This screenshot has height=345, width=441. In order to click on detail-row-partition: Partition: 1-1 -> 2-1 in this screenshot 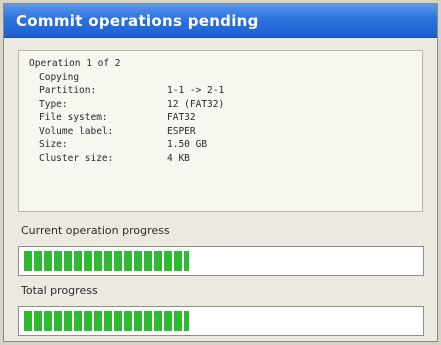, I will do `click(220, 91)`.